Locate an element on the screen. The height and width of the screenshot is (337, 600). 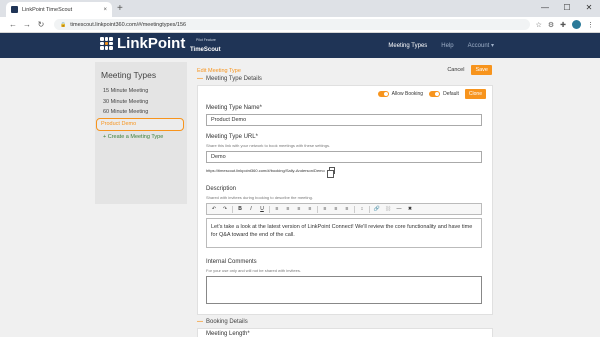
new-tab-button: + is located at coordinates (120, 8).